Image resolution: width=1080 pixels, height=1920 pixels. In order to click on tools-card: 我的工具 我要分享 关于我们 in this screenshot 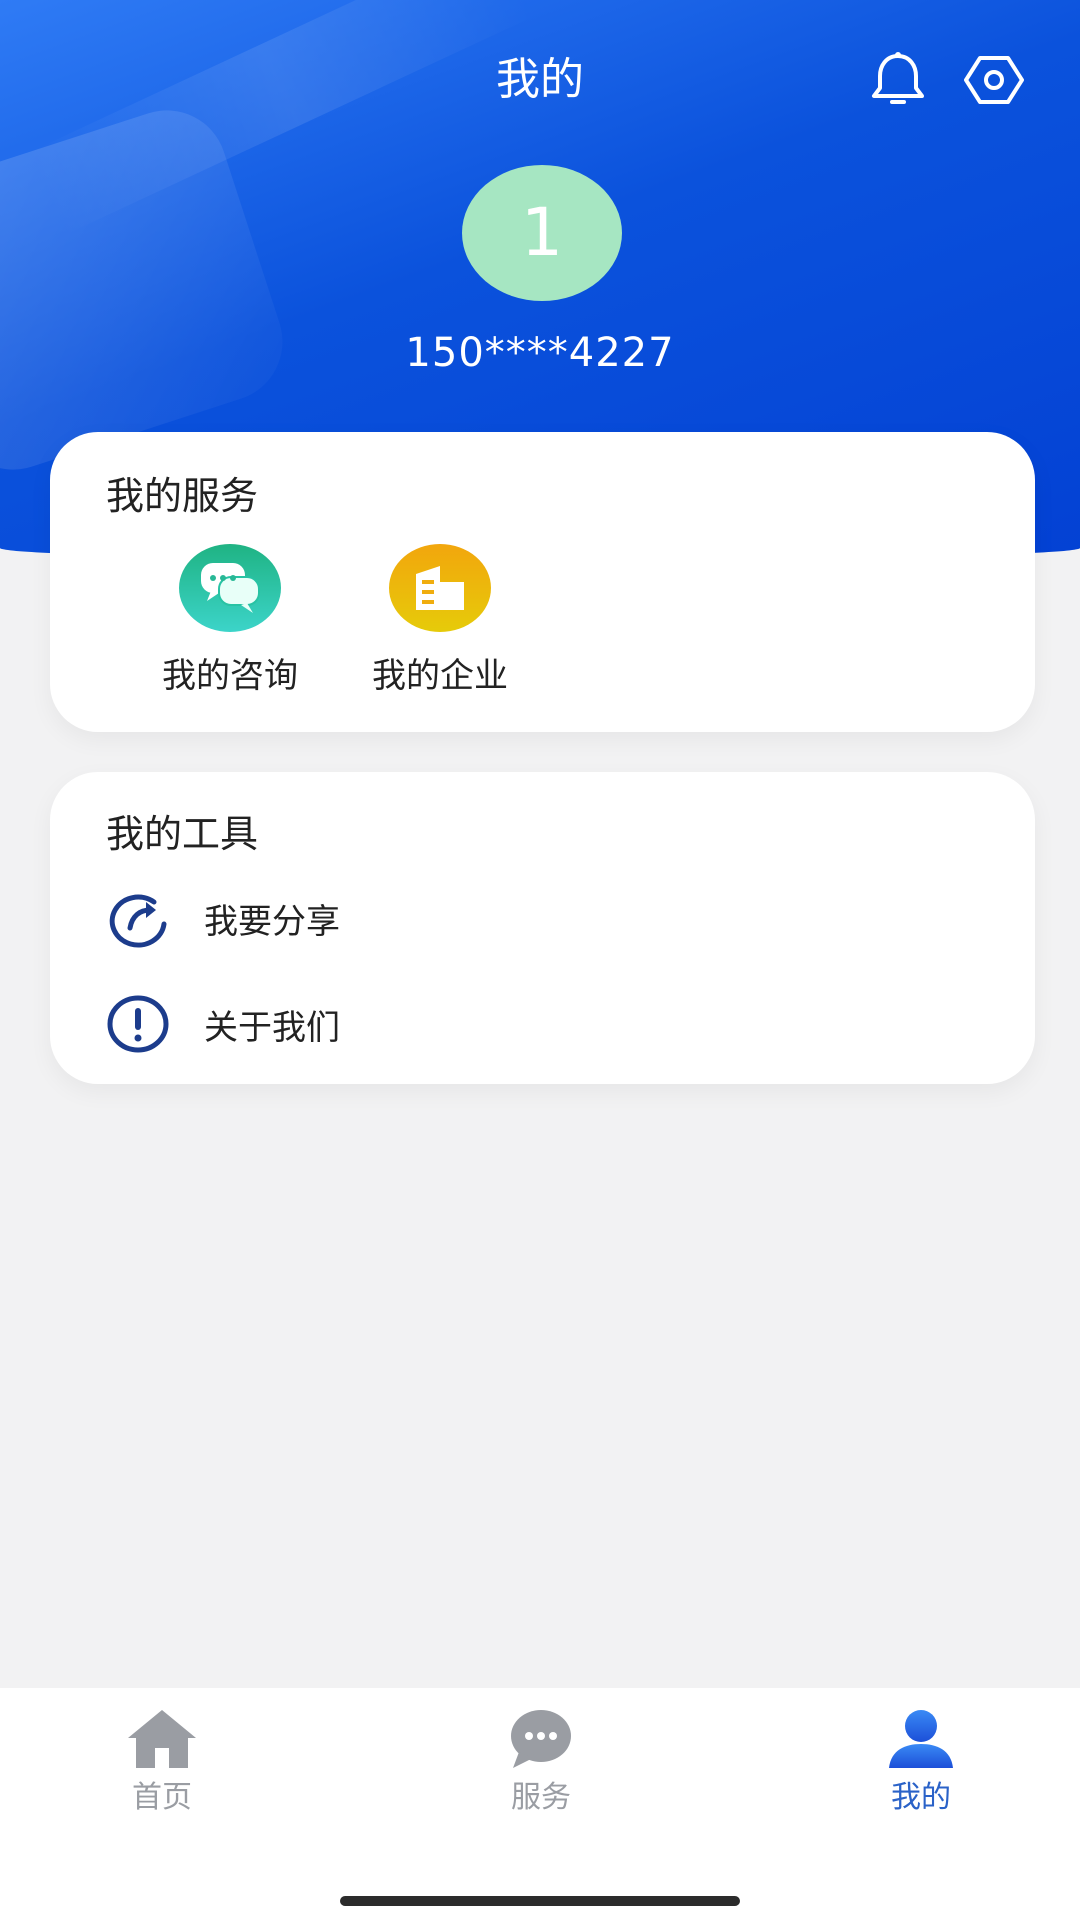, I will do `click(542, 928)`.